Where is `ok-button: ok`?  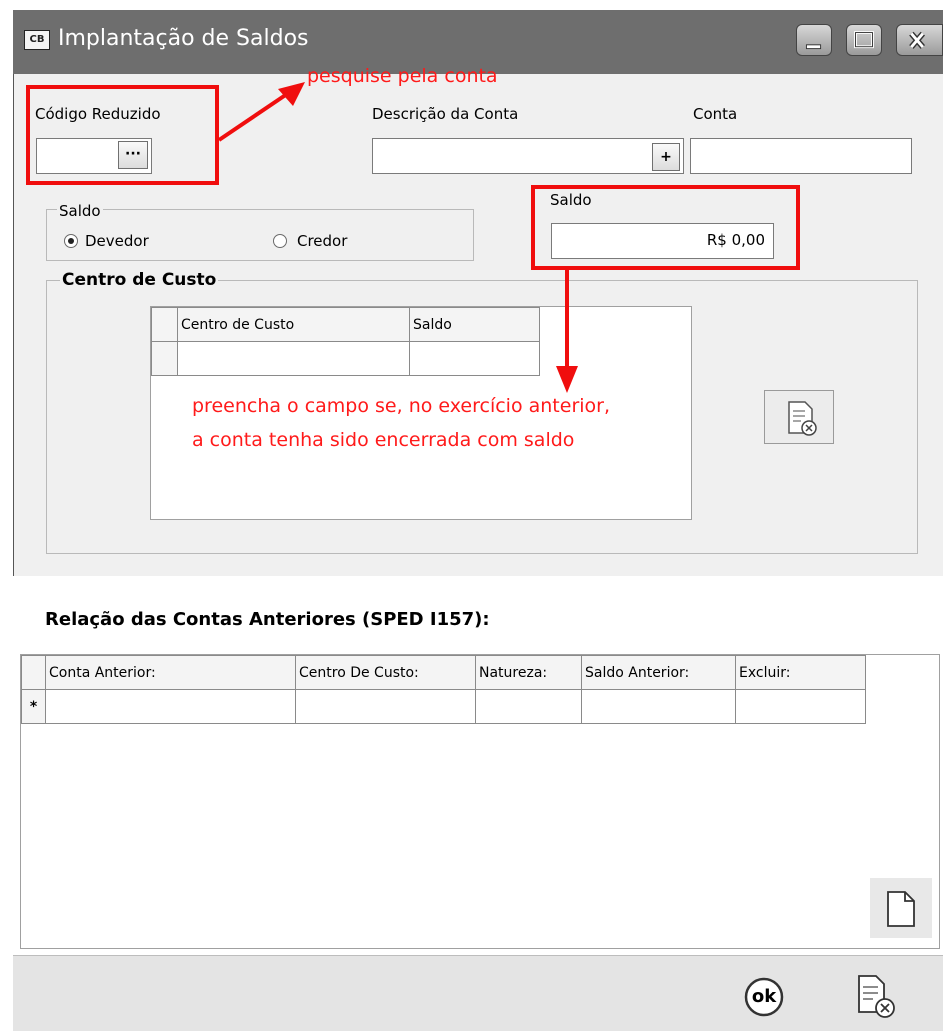 ok-button: ok is located at coordinates (765, 997).